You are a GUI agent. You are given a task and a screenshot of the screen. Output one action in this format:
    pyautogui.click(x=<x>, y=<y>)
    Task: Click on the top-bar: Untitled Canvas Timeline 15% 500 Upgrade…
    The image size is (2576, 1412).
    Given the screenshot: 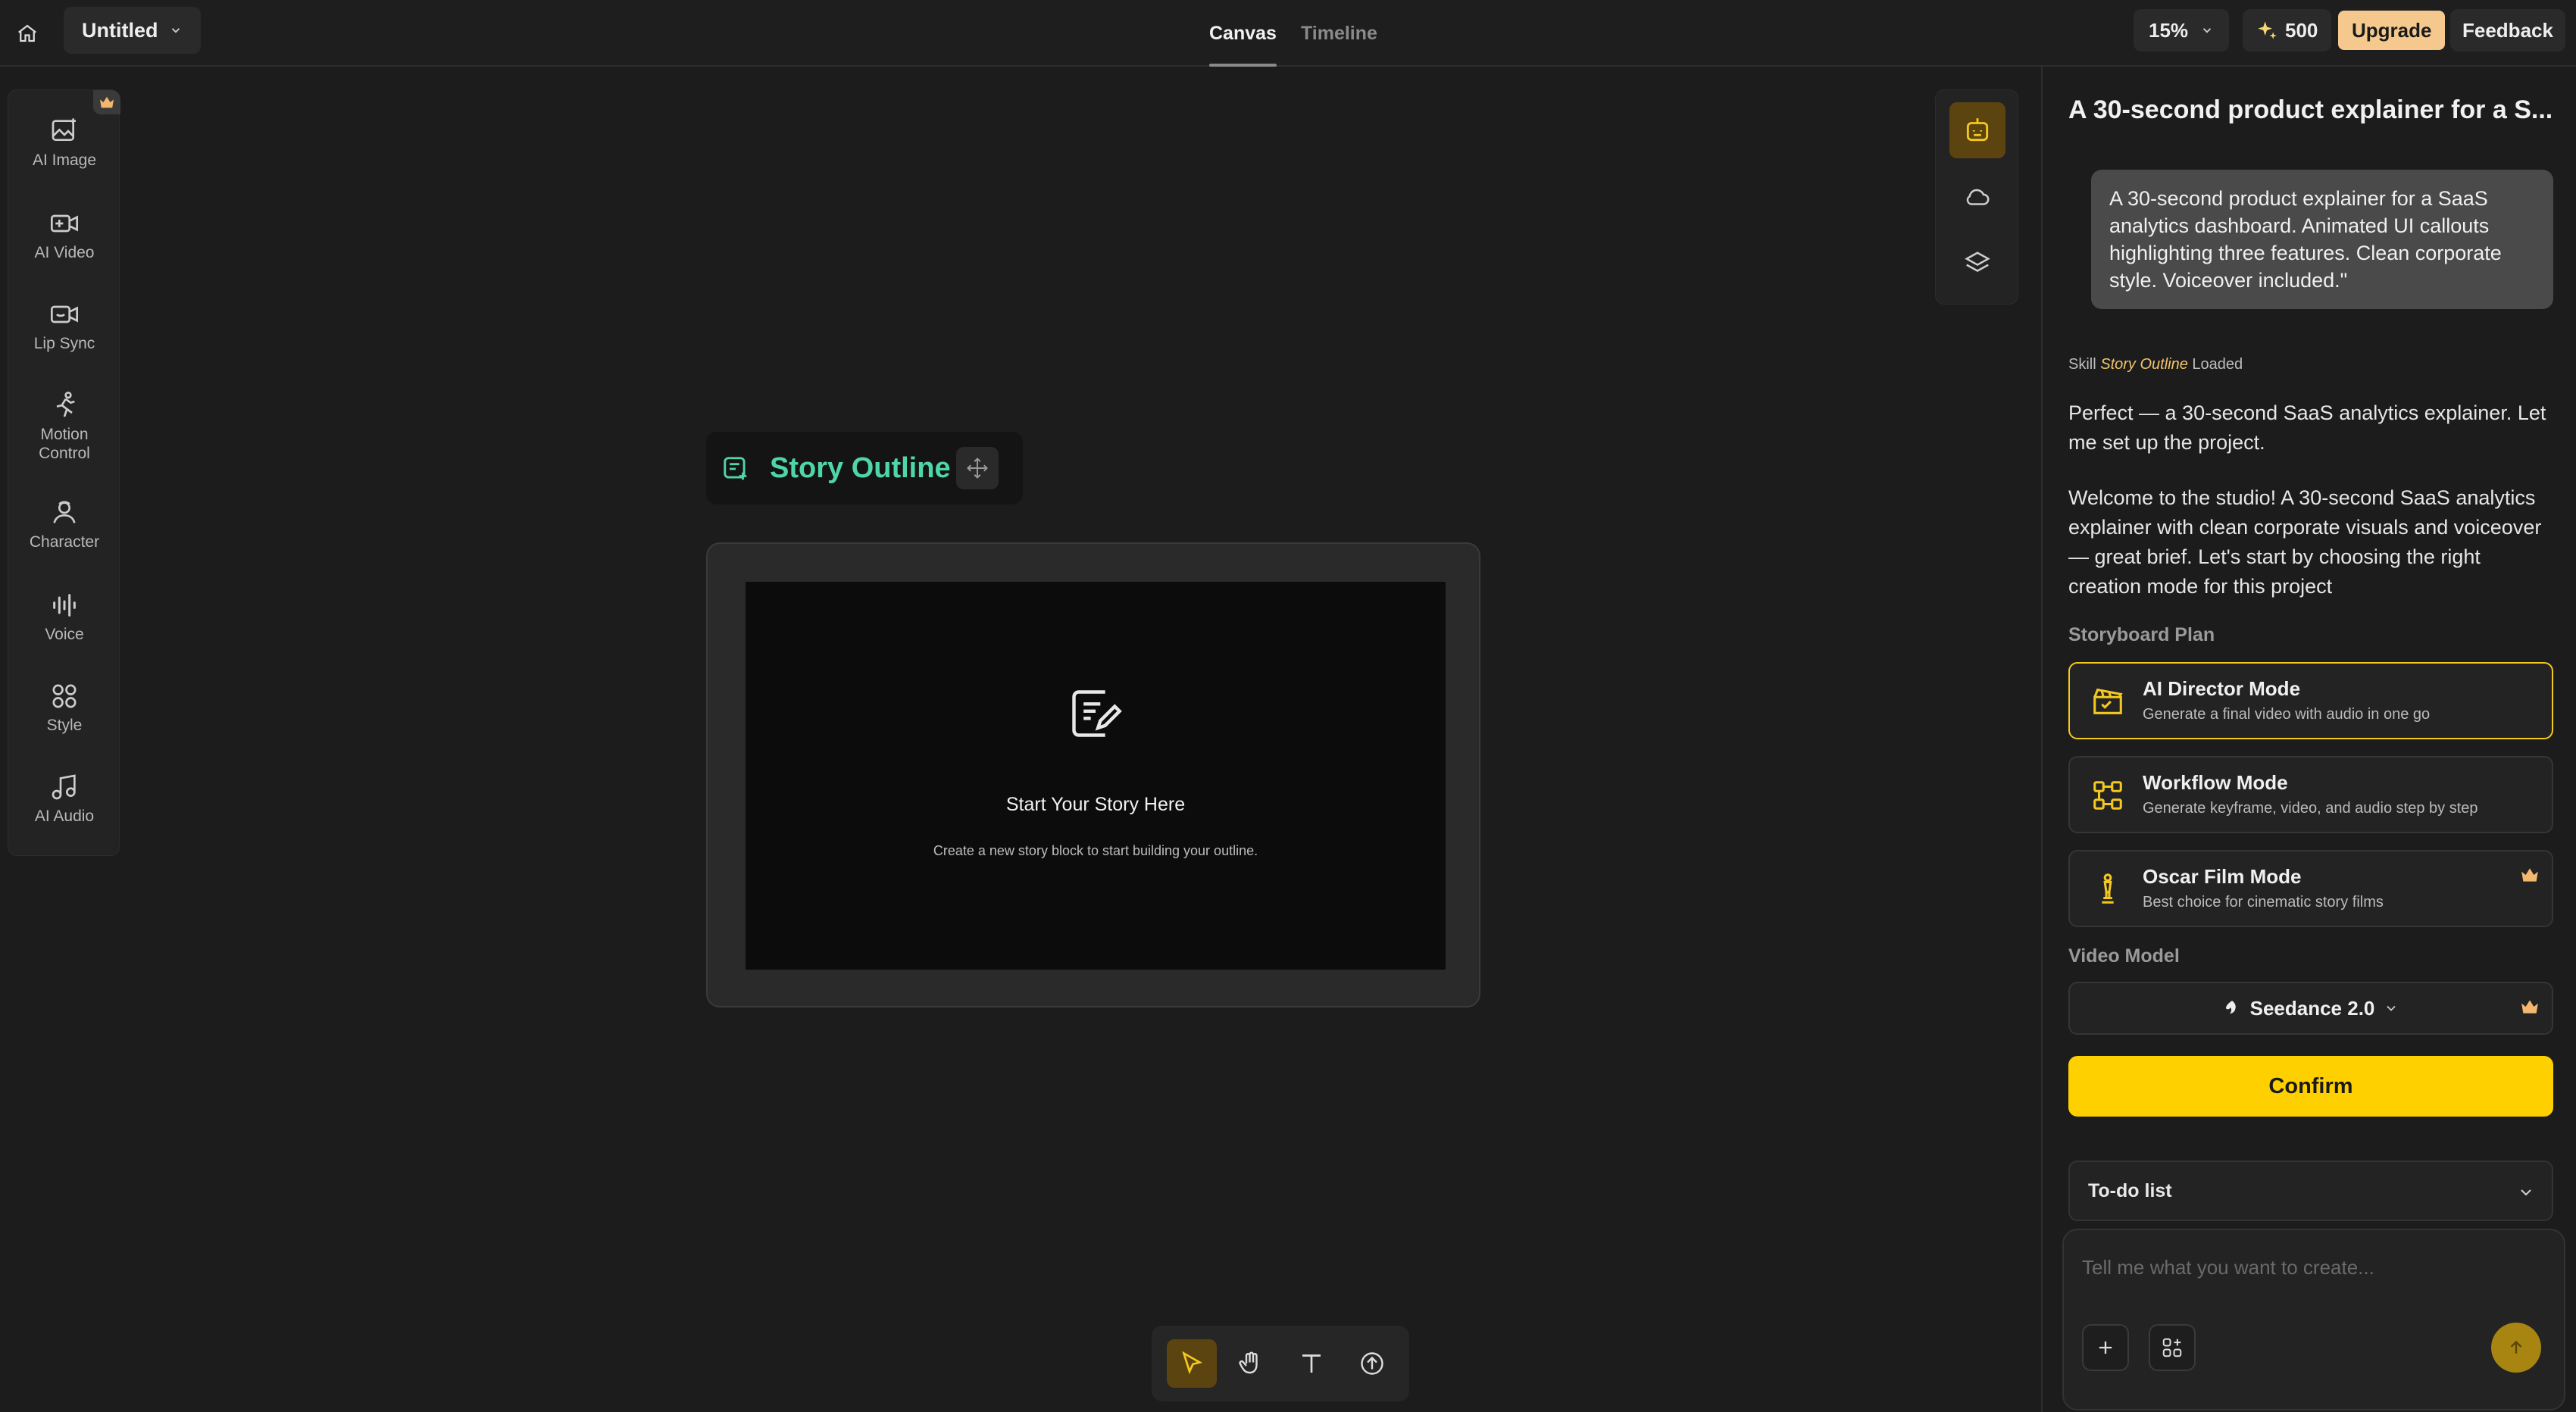 What is the action you would take?
    pyautogui.click(x=1288, y=33)
    